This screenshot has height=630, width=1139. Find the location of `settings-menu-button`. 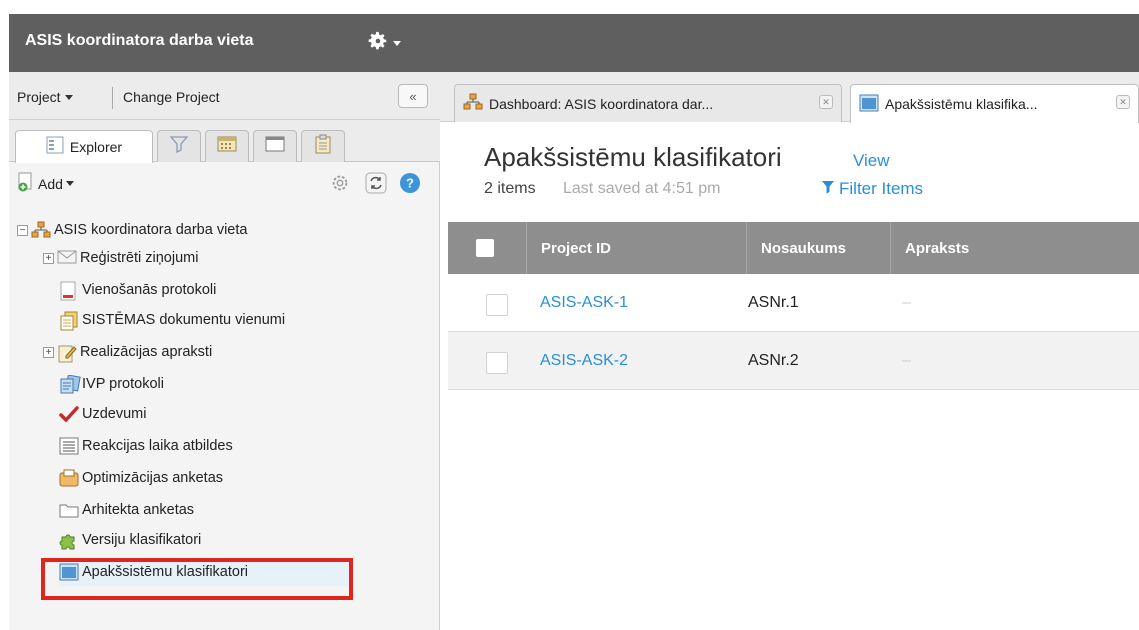

settings-menu-button is located at coordinates (391, 43).